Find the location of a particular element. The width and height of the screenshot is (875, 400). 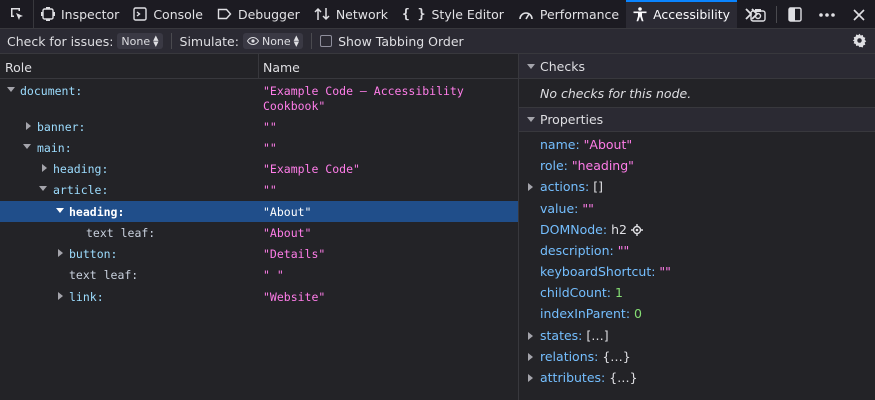

row-role: main: is located at coordinates (54, 148).